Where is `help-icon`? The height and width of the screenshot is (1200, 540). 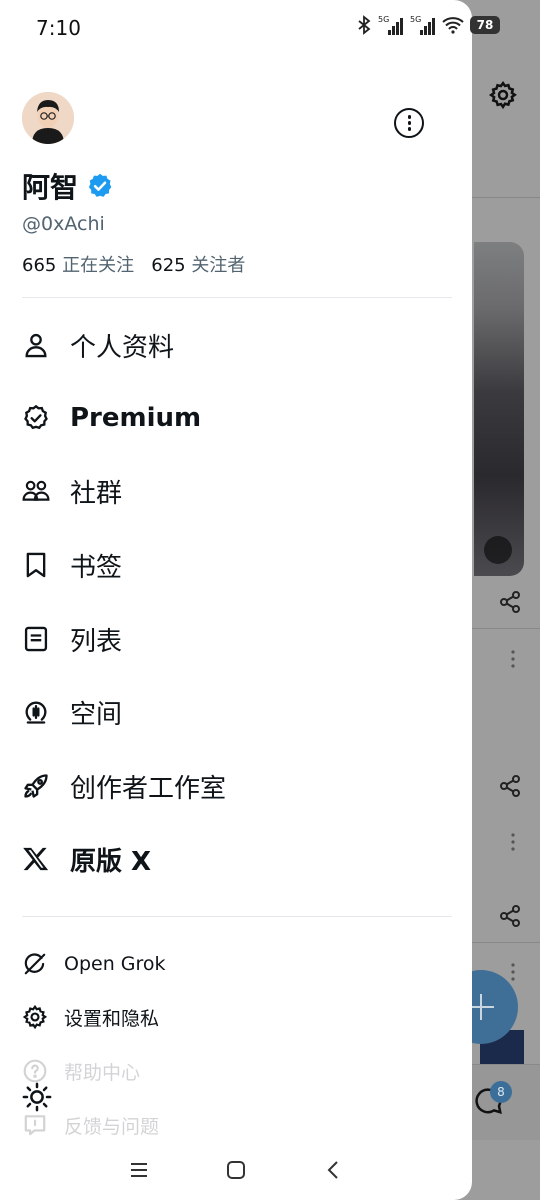
help-icon is located at coordinates (35, 1071).